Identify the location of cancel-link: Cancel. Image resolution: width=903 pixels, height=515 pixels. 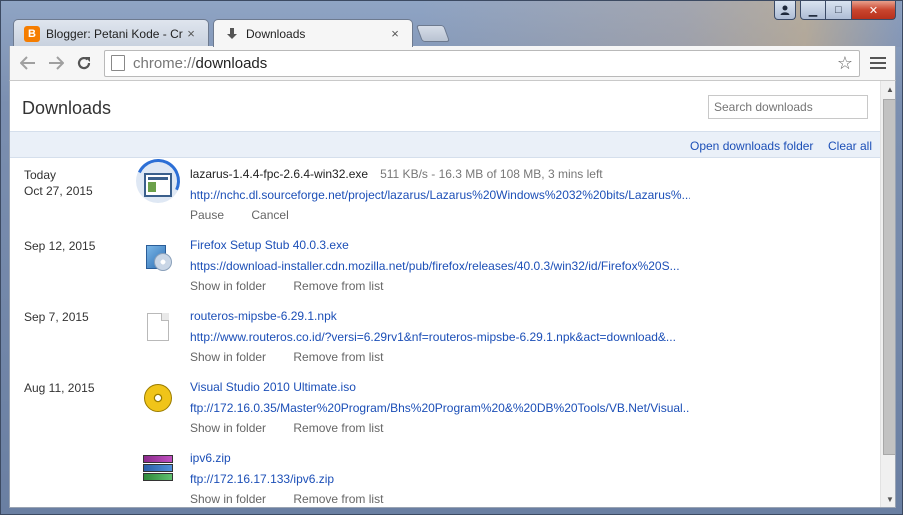
(269, 215).